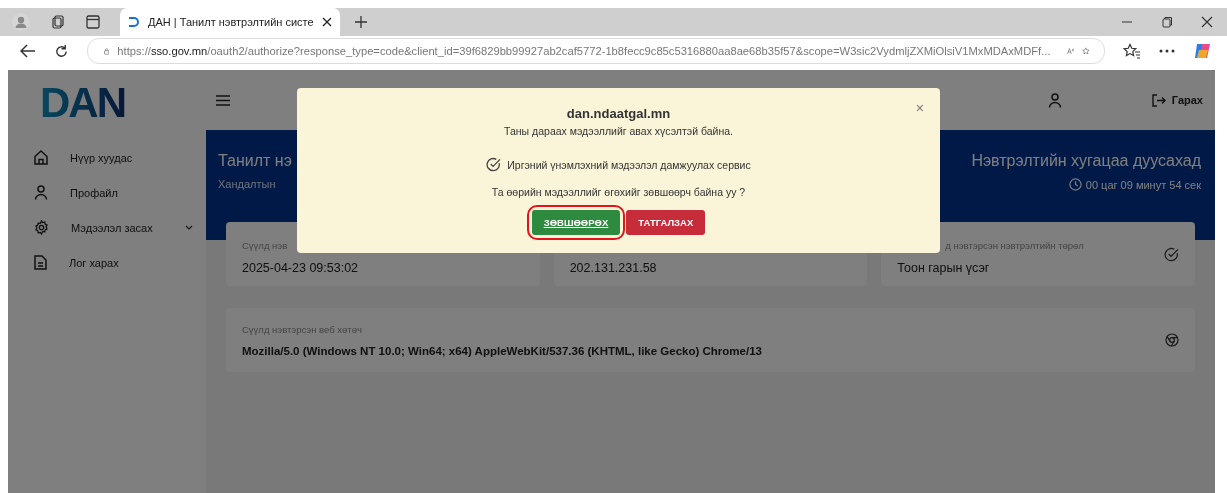 The width and height of the screenshot is (1227, 493). What do you see at coordinates (300, 267) in the screenshot?
I see `card-value: 2025-04-23 09:53:02` at bounding box center [300, 267].